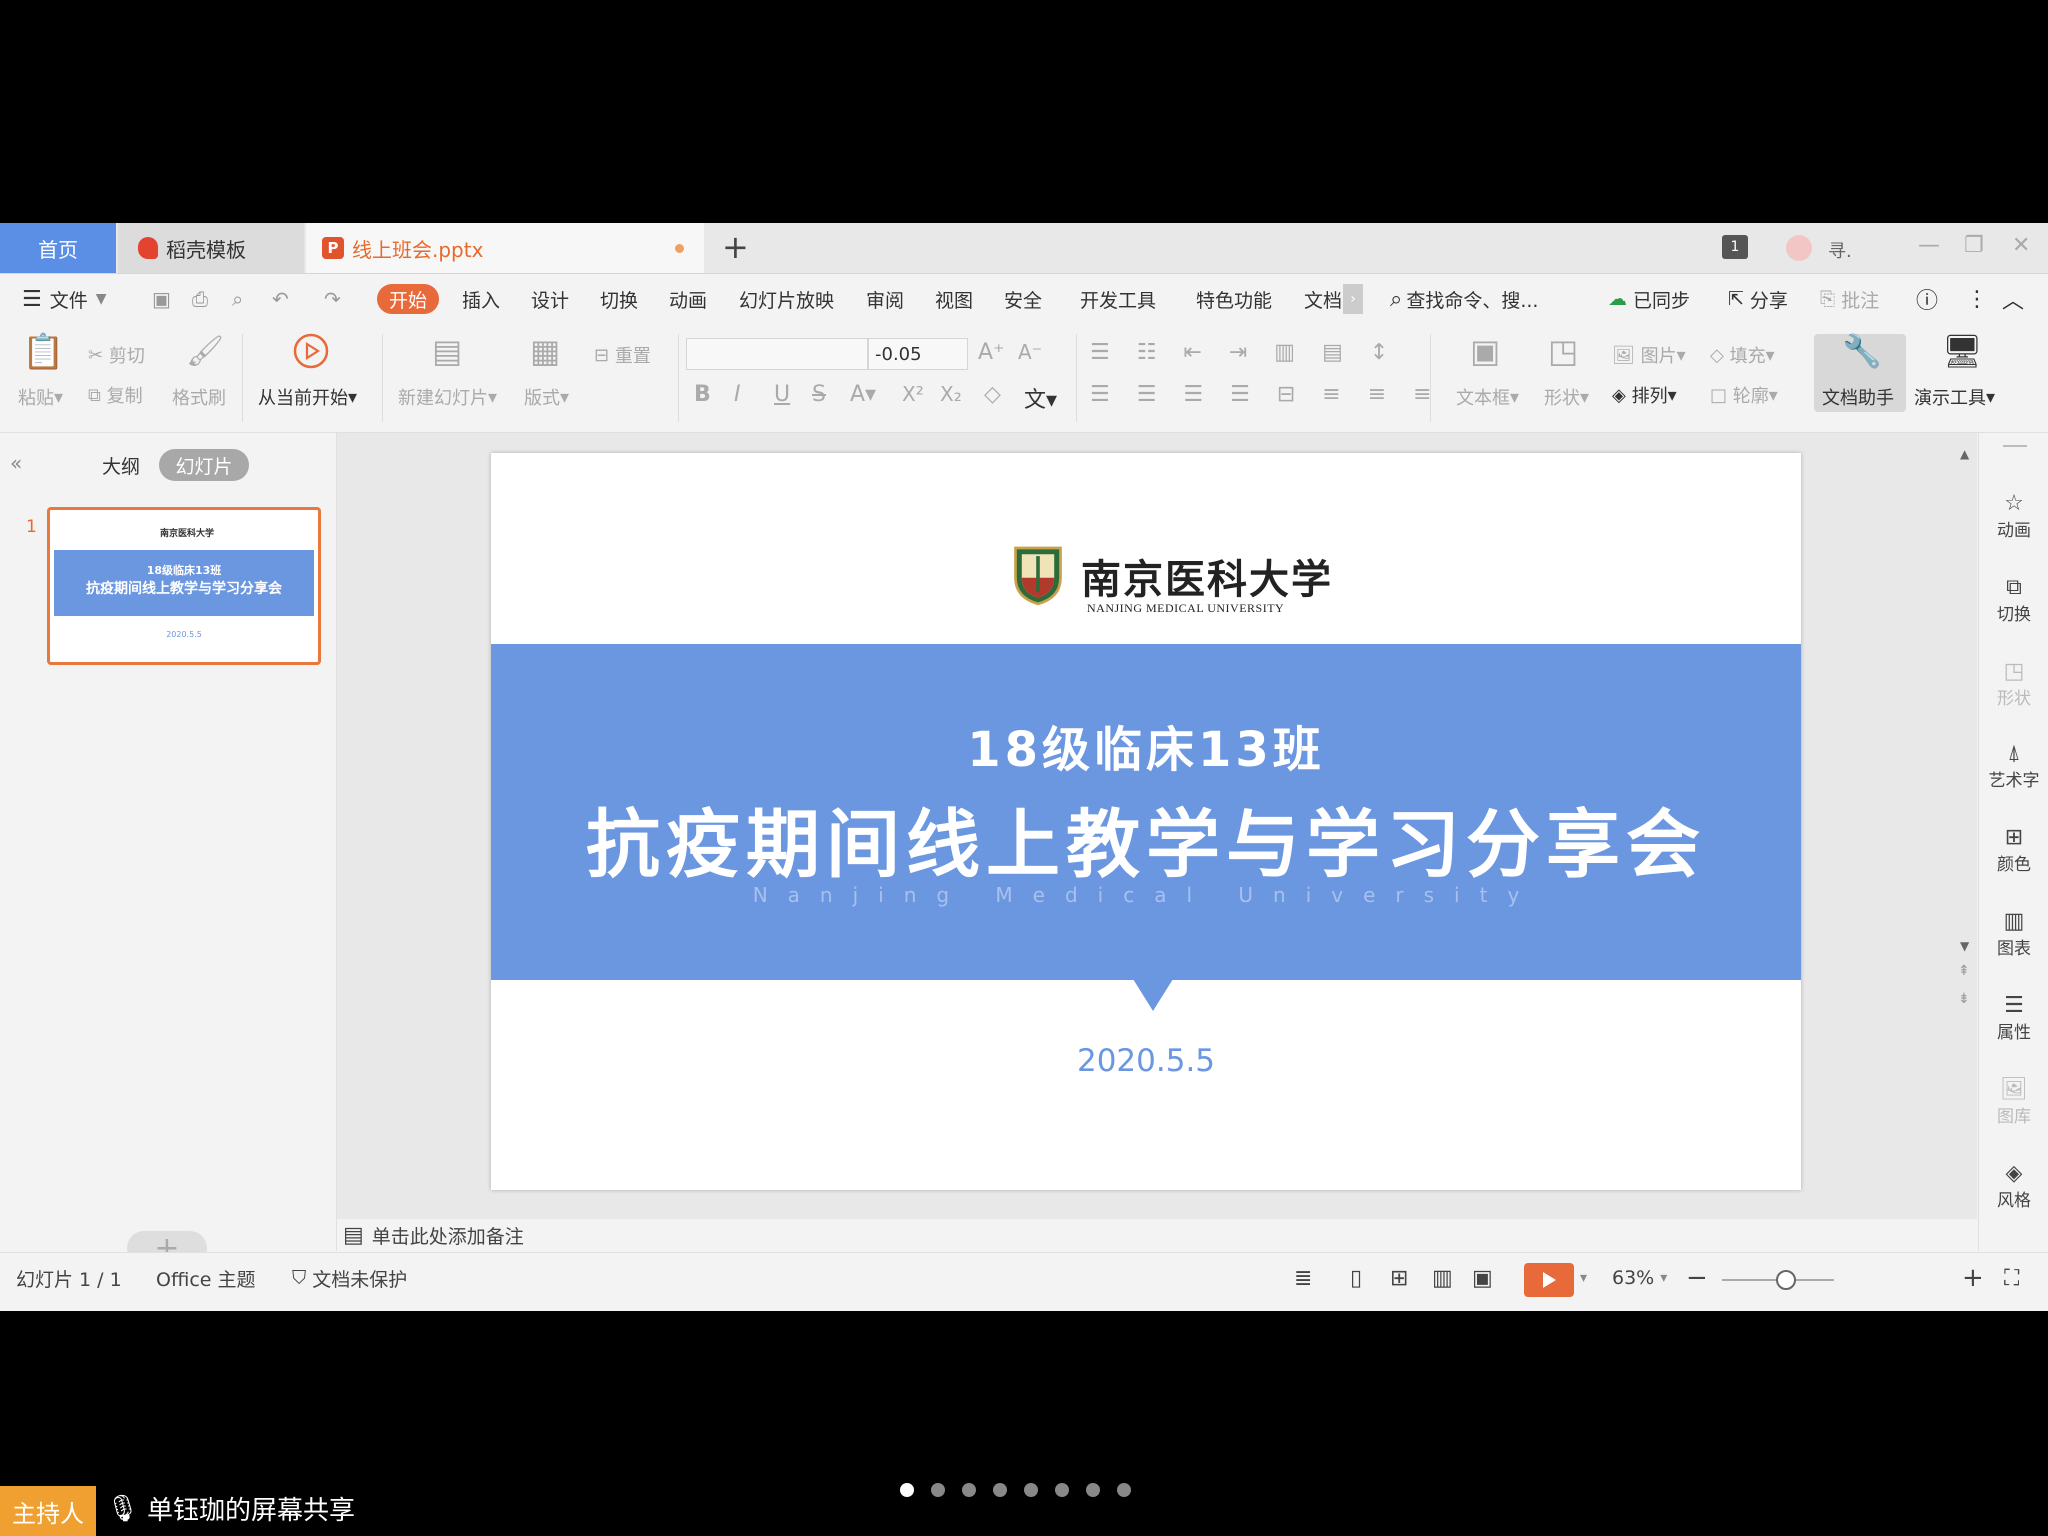  What do you see at coordinates (447, 351) in the screenshot?
I see `new-slide-icon: ▤` at bounding box center [447, 351].